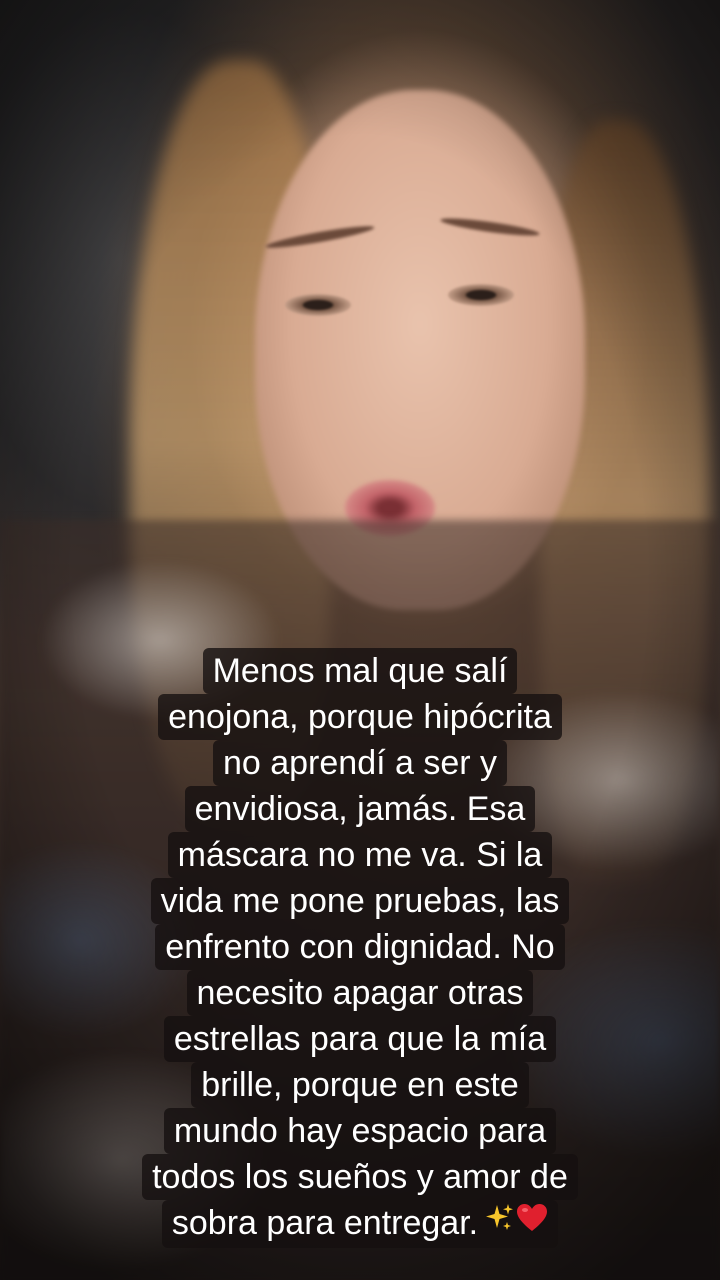 The height and width of the screenshot is (1280, 720). I want to click on caption-line: envidiosa, jamás. Esa, so click(360, 809).